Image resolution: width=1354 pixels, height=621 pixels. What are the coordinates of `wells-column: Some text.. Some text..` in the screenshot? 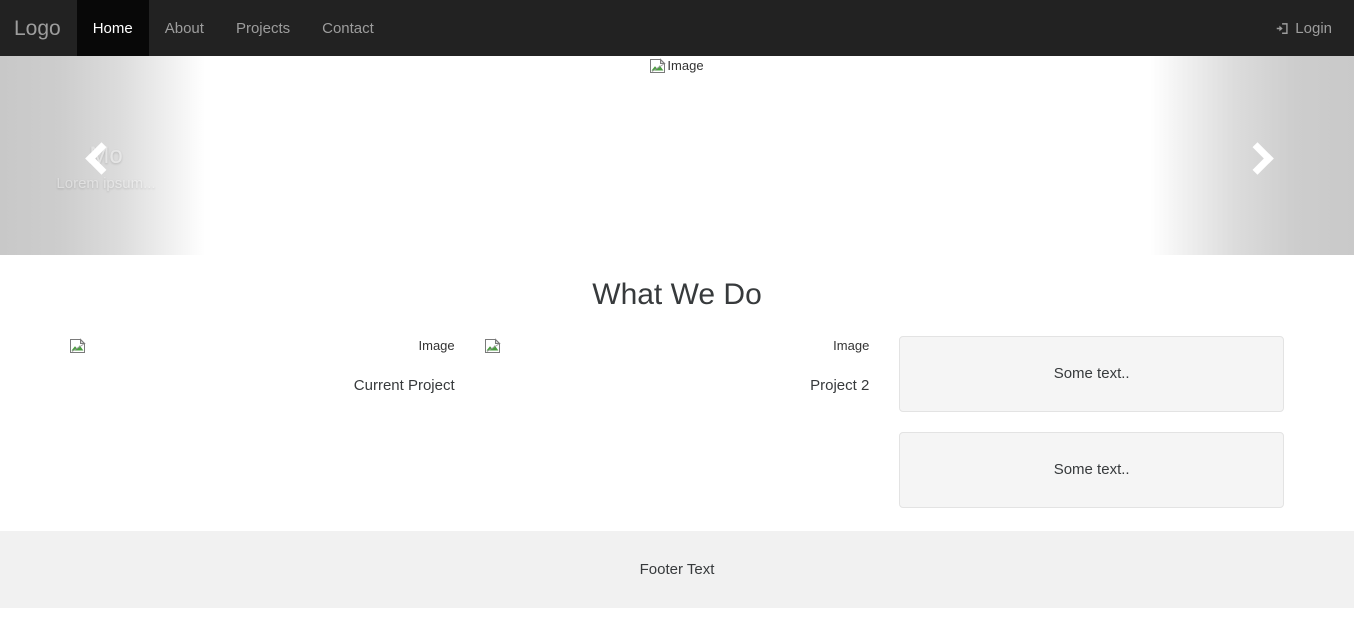 It's located at (1091, 422).